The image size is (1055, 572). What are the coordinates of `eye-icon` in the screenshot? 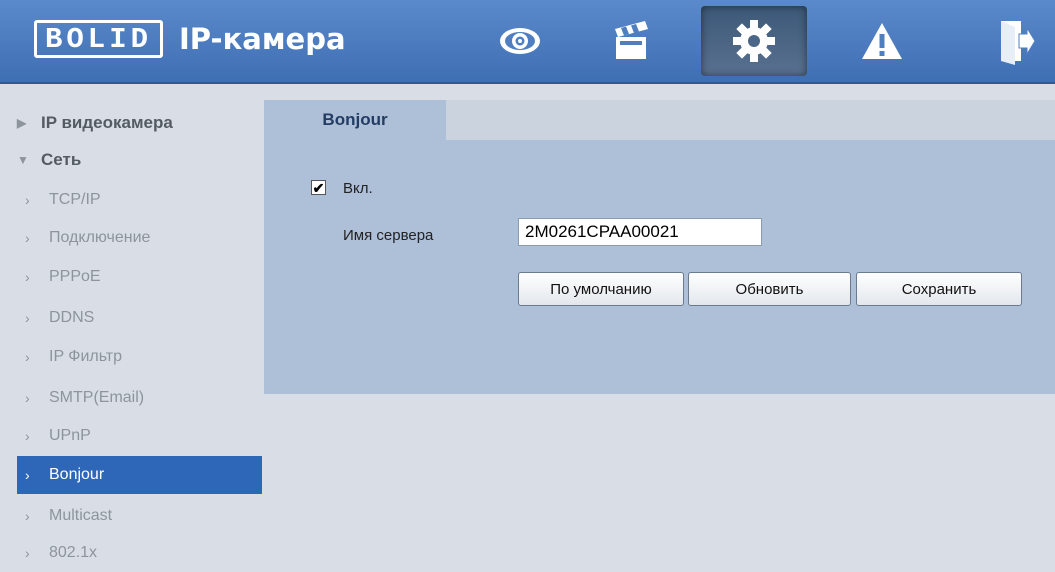 It's located at (520, 41).